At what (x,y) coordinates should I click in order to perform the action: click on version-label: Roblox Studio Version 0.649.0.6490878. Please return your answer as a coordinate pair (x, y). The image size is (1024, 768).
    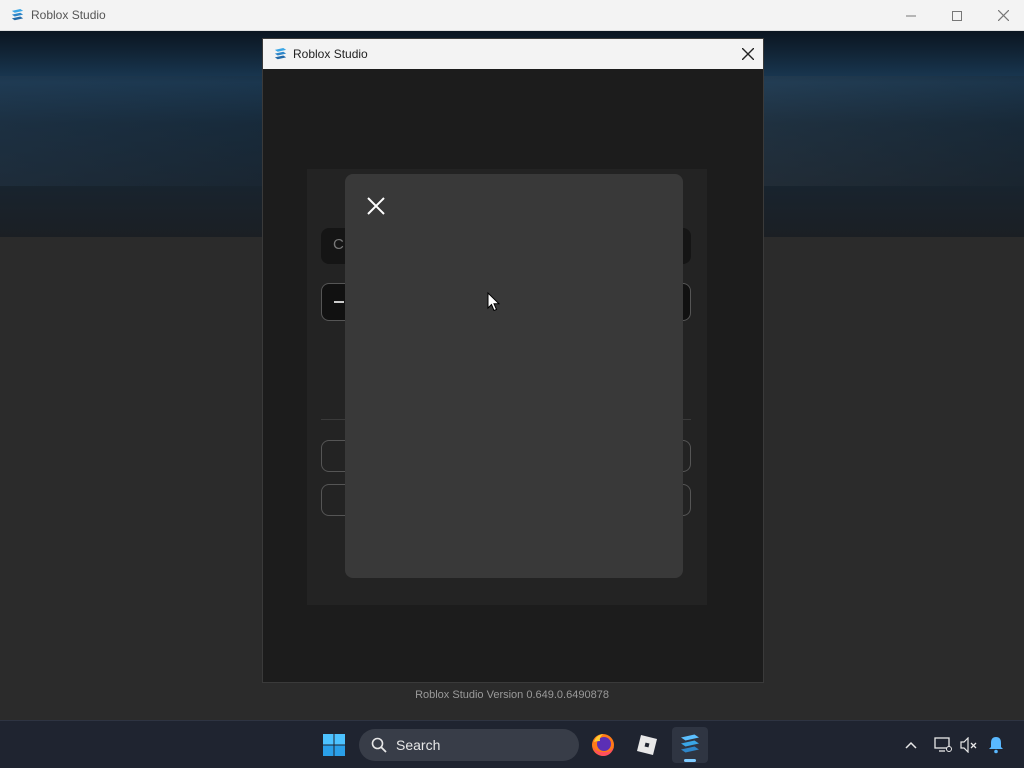
    Looking at the image, I should click on (512, 695).